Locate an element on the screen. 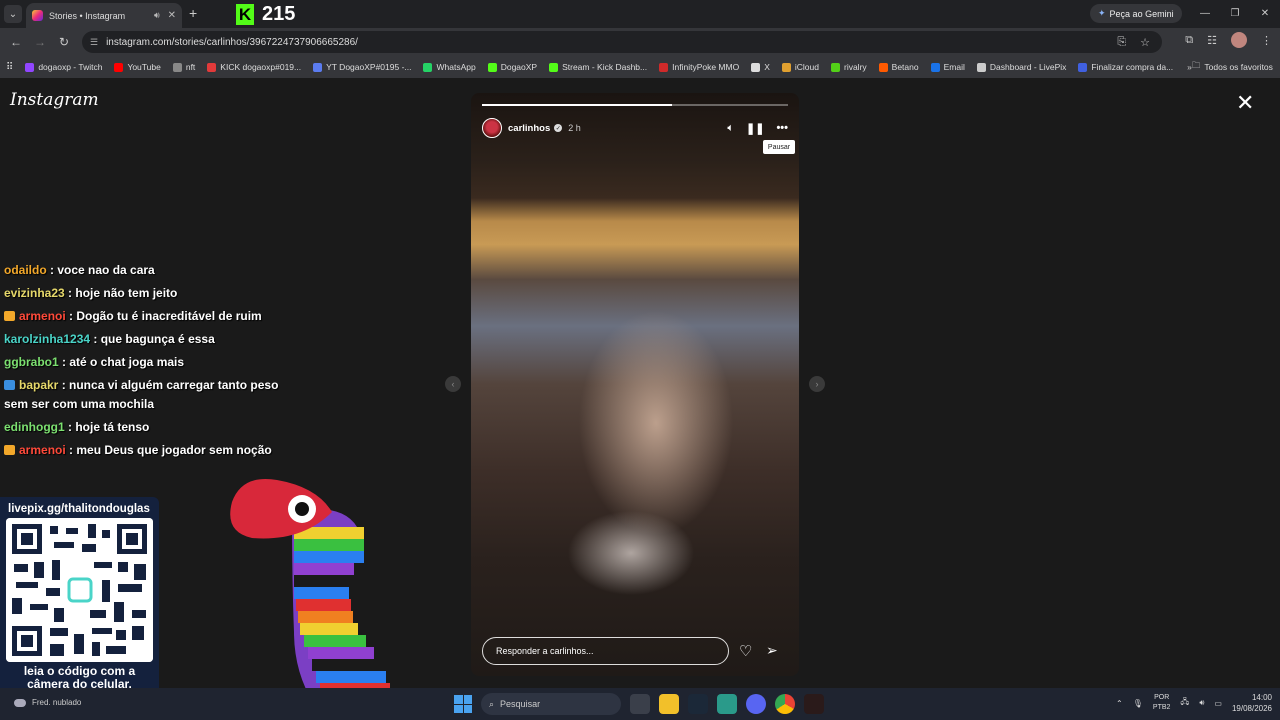  gemini-spark-icon: ✦ is located at coordinates (1102, 13).